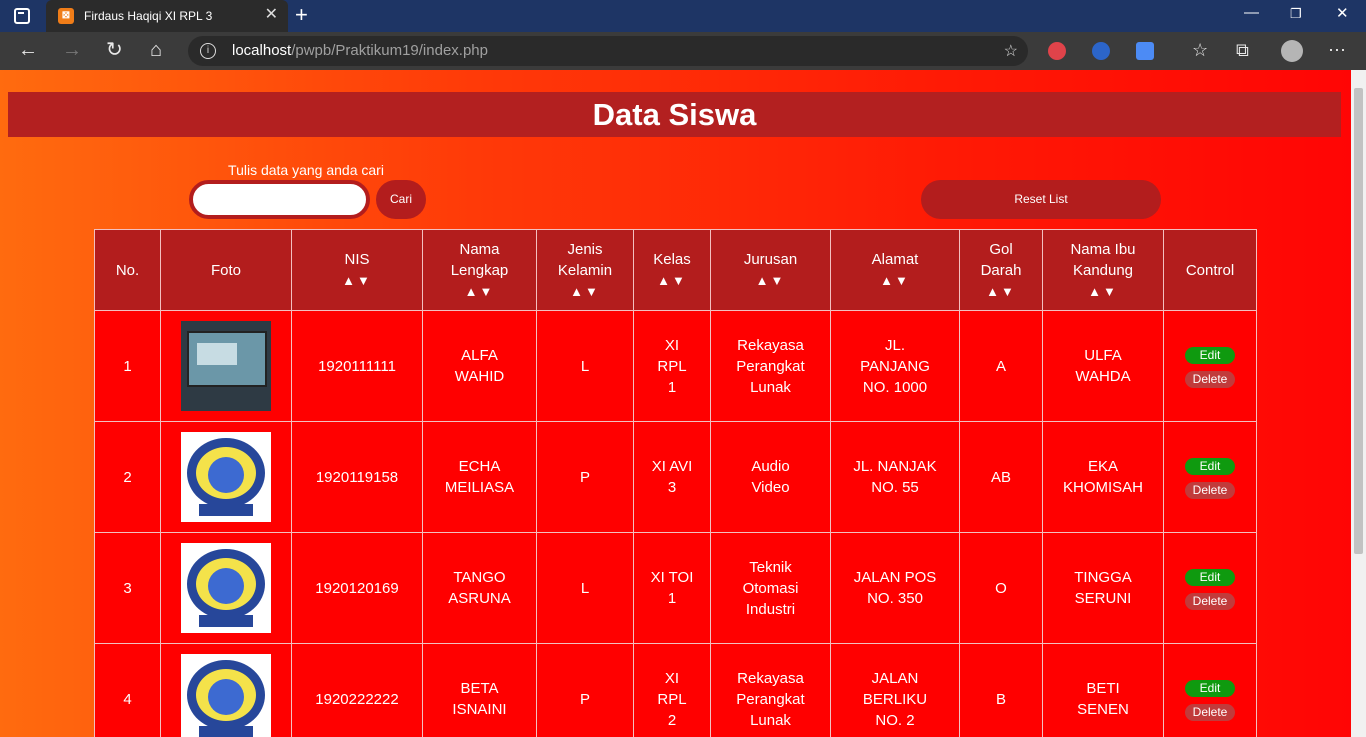 The height and width of the screenshot is (737, 1366). What do you see at coordinates (1337, 50) in the screenshot?
I see `menu-icon: ⋯` at bounding box center [1337, 50].